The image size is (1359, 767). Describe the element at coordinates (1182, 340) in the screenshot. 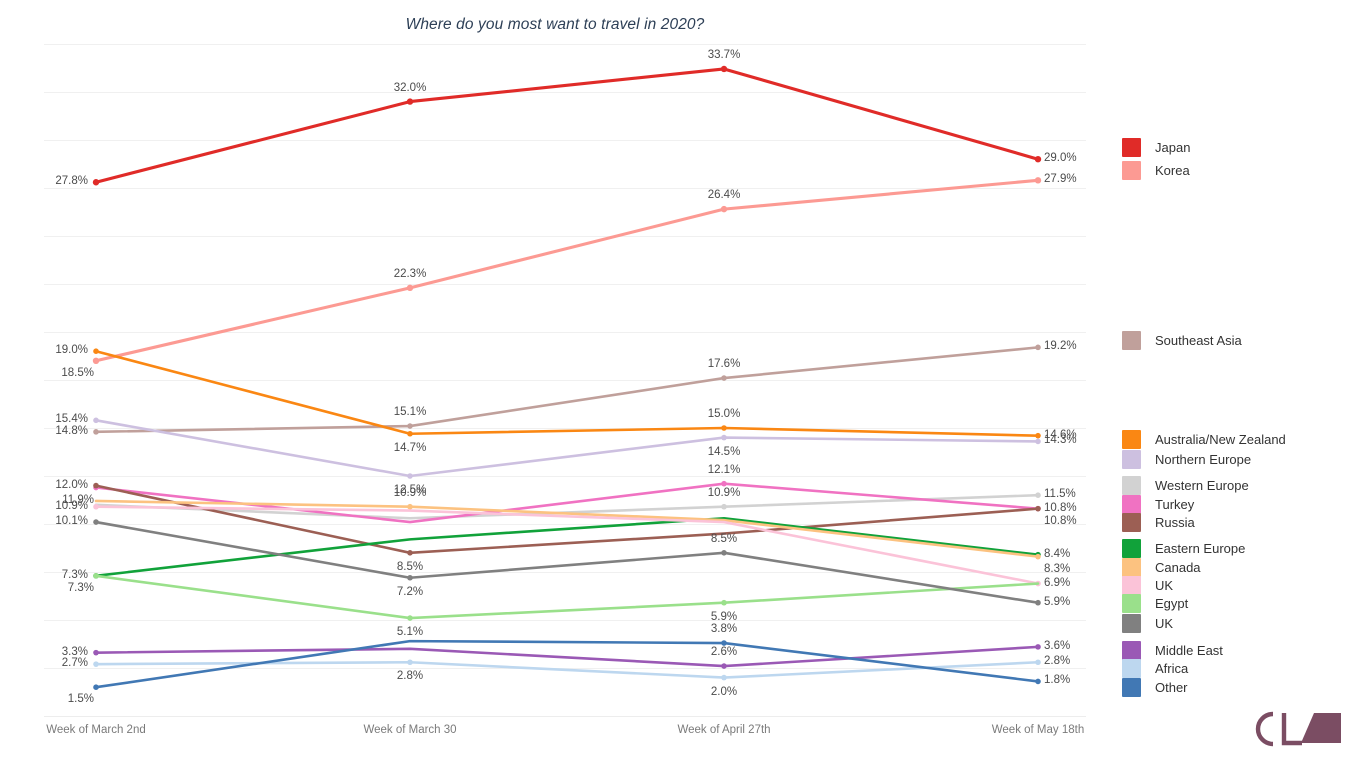

I see `legend-item: Southeast Asia` at that location.